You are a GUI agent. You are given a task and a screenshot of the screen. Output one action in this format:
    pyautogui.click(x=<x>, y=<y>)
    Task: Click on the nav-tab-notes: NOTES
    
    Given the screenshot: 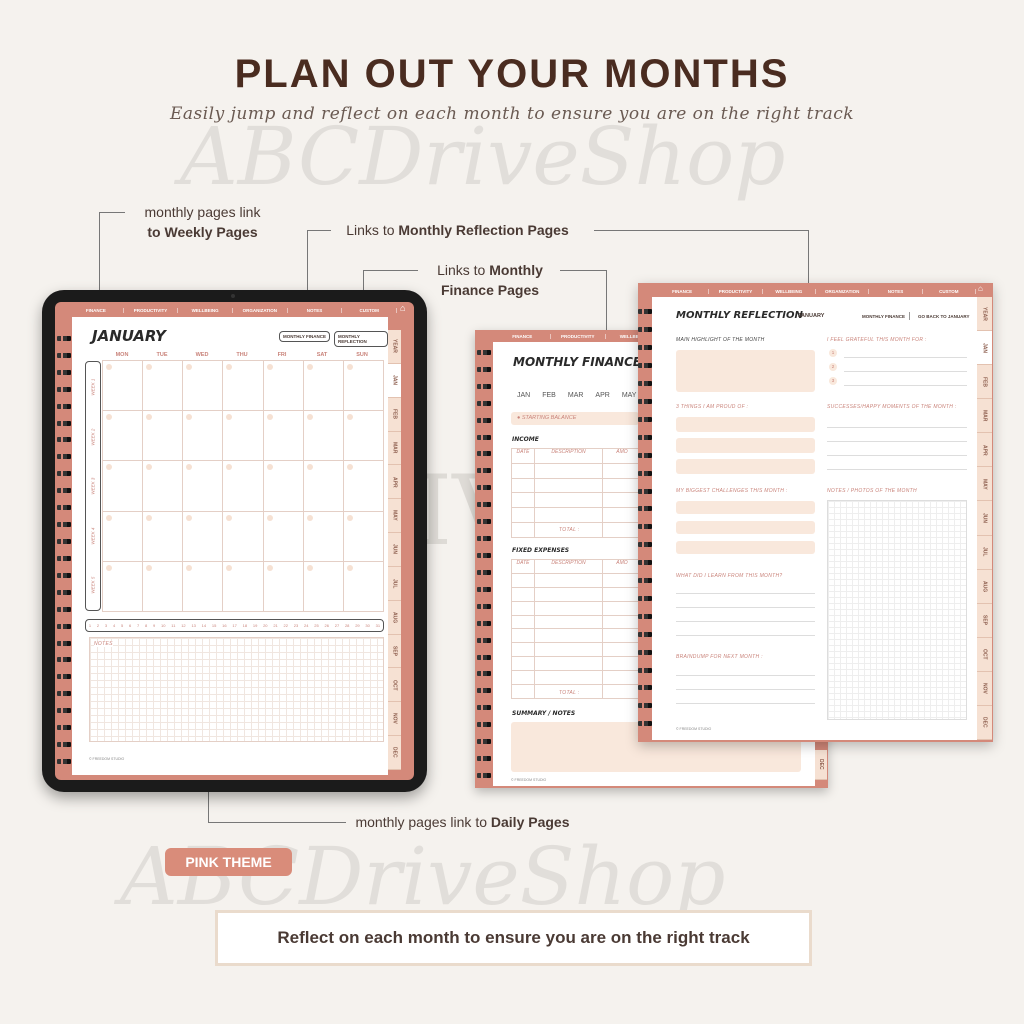 What is the action you would take?
    pyautogui.click(x=896, y=291)
    